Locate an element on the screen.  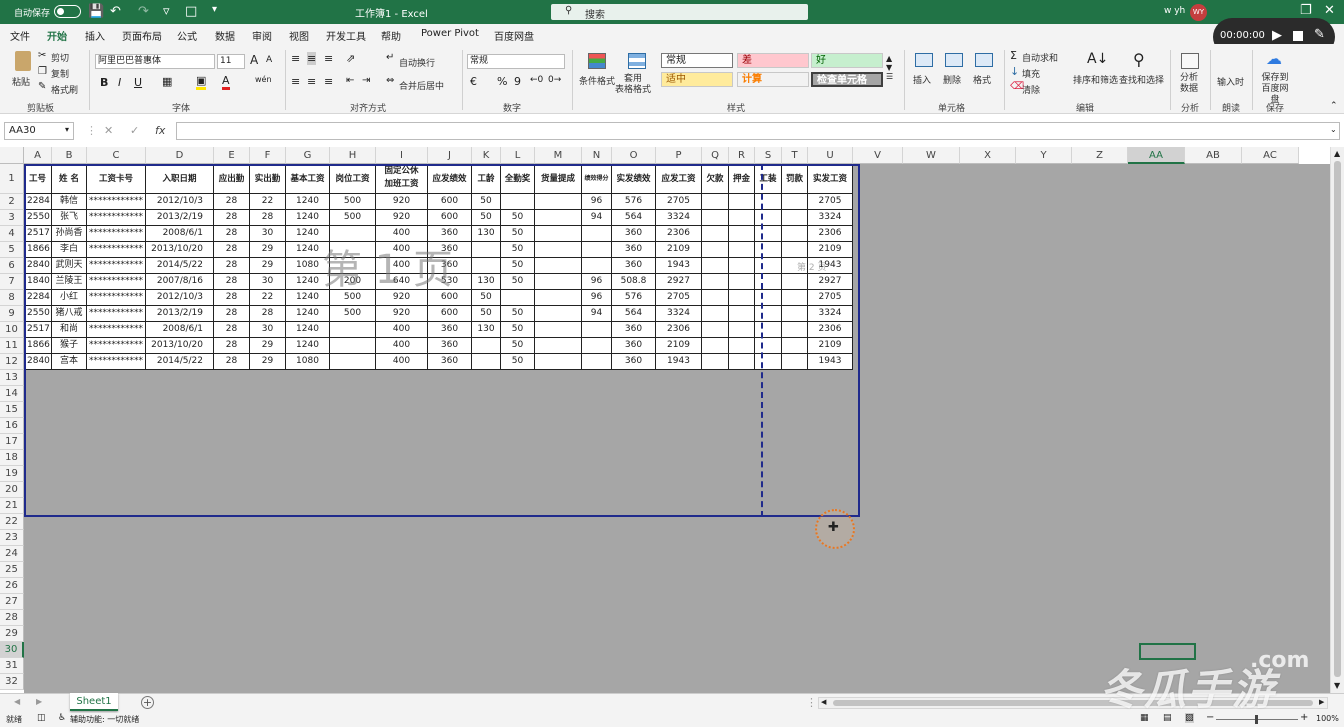
row-header: 12 is located at coordinates (12, 362).